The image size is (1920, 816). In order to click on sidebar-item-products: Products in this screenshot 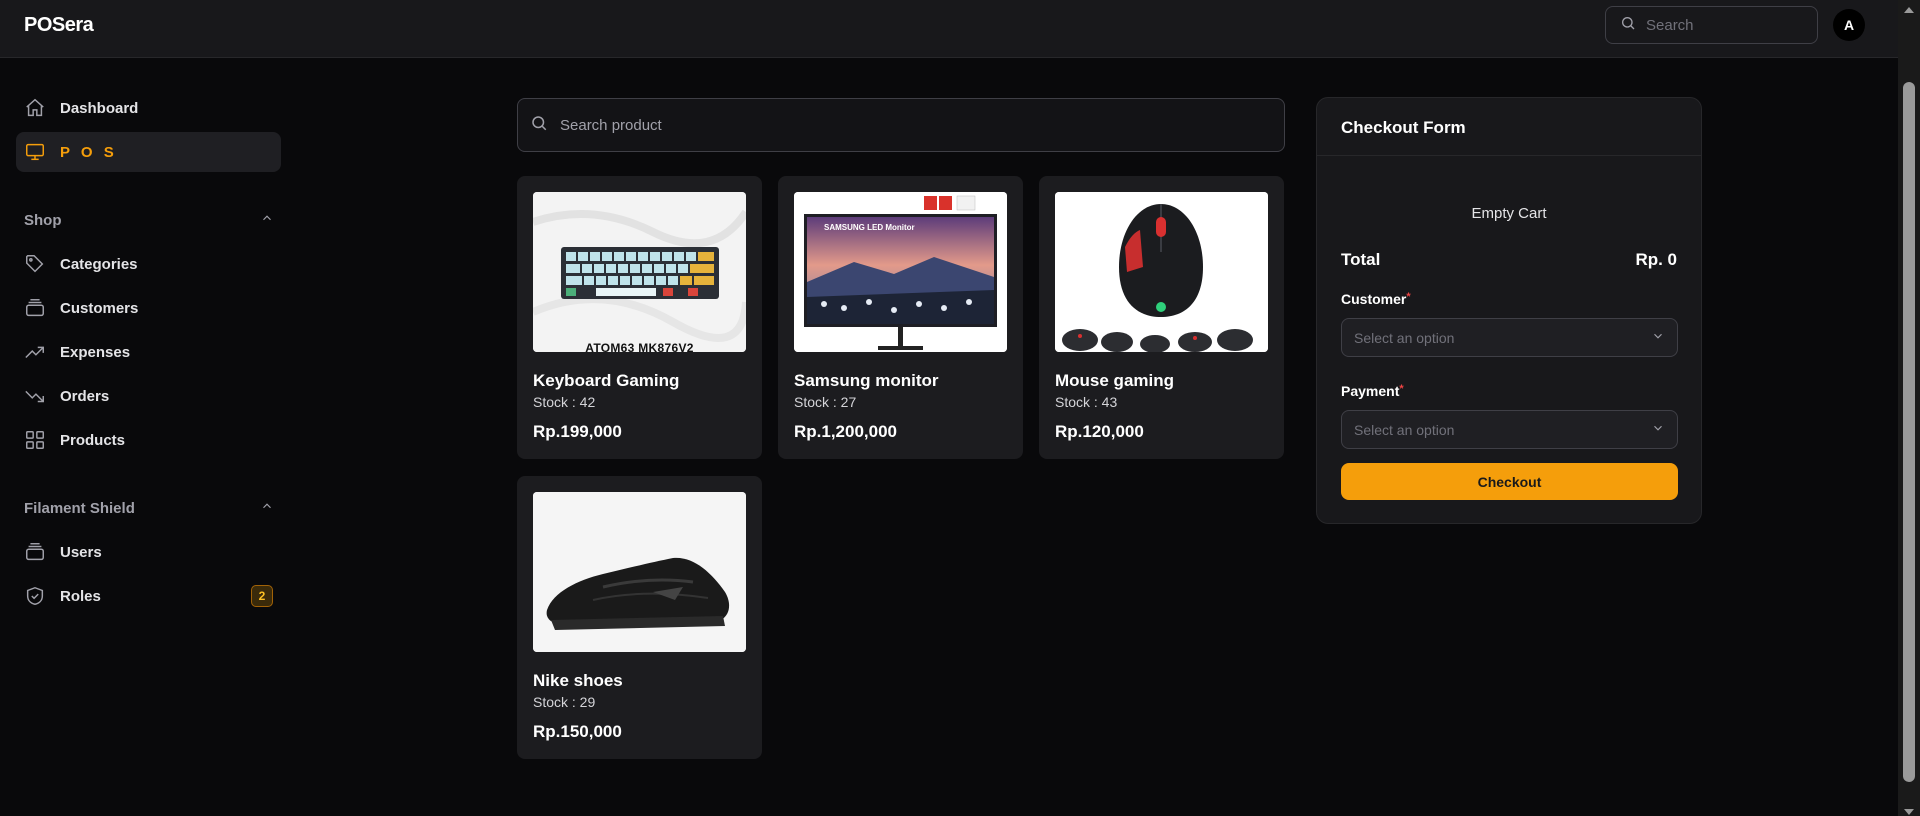, I will do `click(148, 440)`.